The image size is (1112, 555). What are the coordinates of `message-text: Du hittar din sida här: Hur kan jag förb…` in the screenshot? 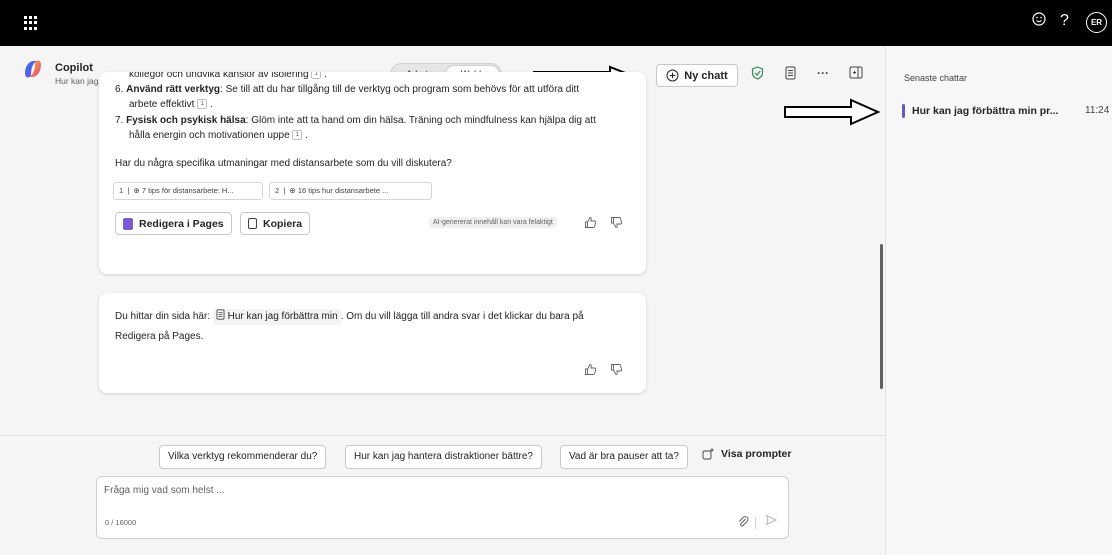 It's located at (349, 325).